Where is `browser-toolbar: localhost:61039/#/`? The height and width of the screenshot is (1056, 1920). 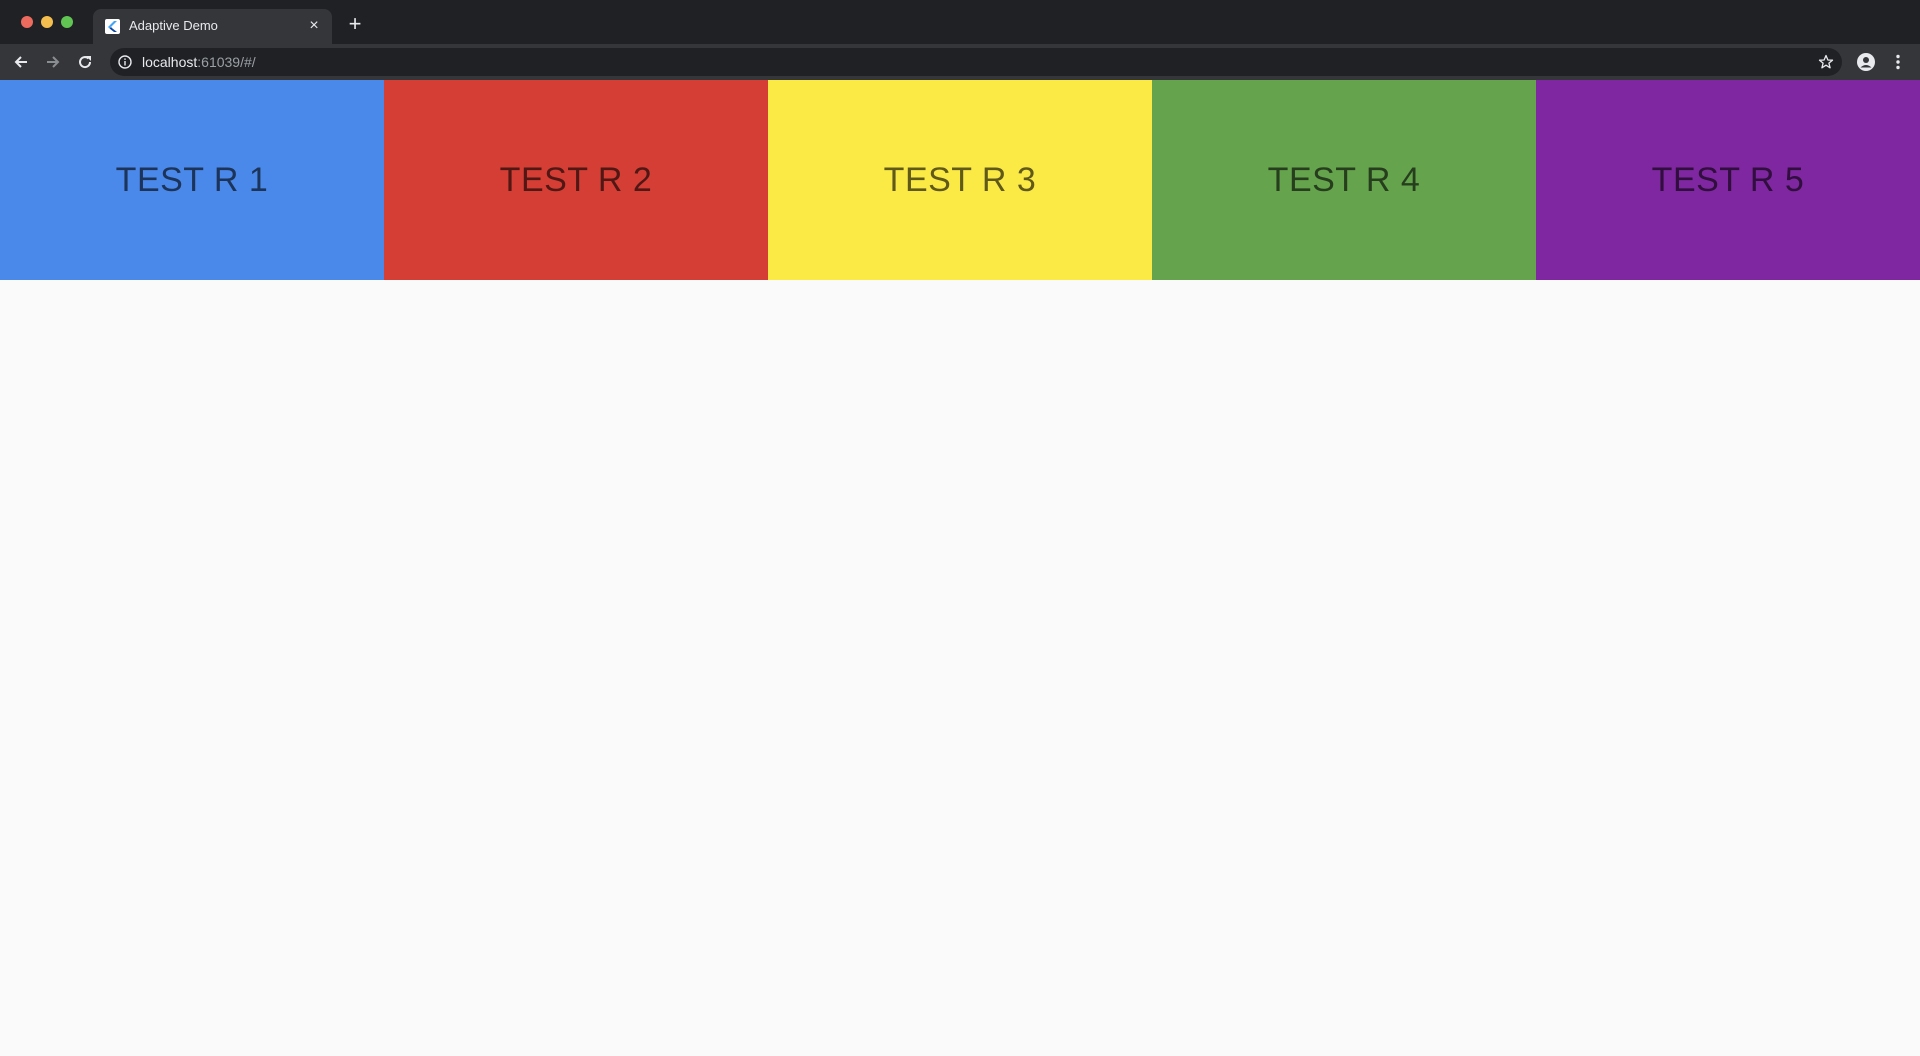
browser-toolbar: localhost:61039/#/ is located at coordinates (960, 62).